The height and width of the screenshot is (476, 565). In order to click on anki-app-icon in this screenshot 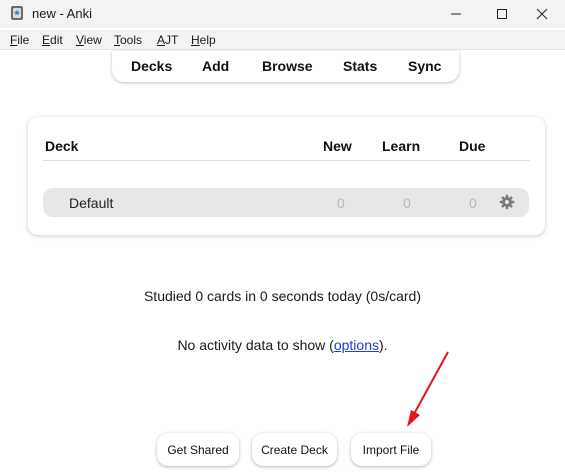, I will do `click(17, 13)`.